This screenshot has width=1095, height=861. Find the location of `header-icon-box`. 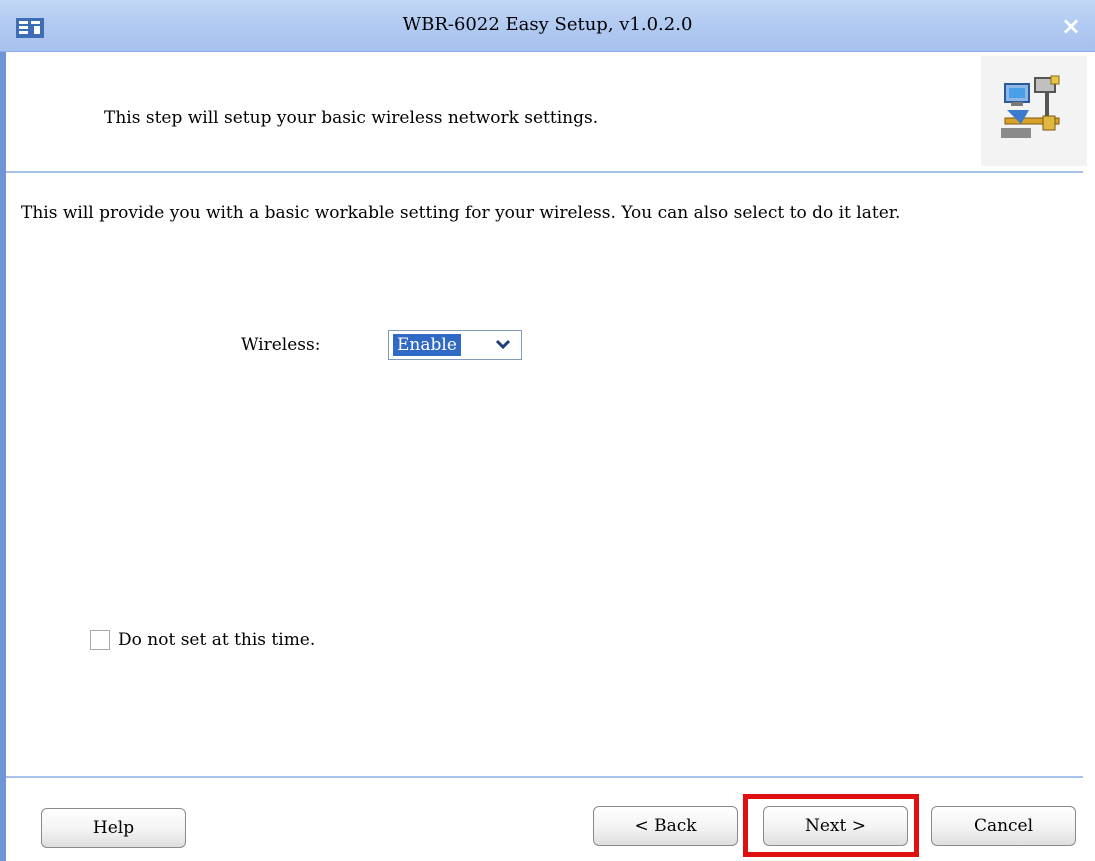

header-icon-box is located at coordinates (1034, 111).